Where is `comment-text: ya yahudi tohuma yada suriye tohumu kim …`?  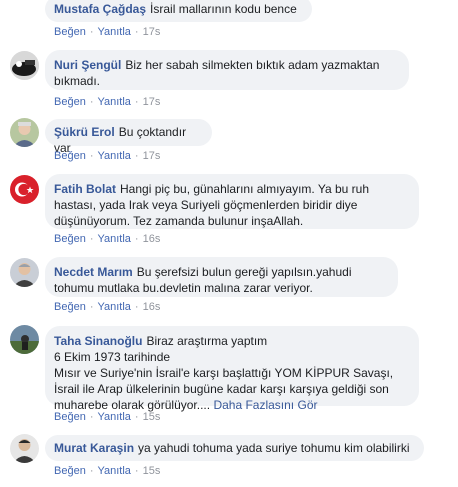 comment-text: ya yahudi tohuma yada suriye tohumu kim … is located at coordinates (274, 448).